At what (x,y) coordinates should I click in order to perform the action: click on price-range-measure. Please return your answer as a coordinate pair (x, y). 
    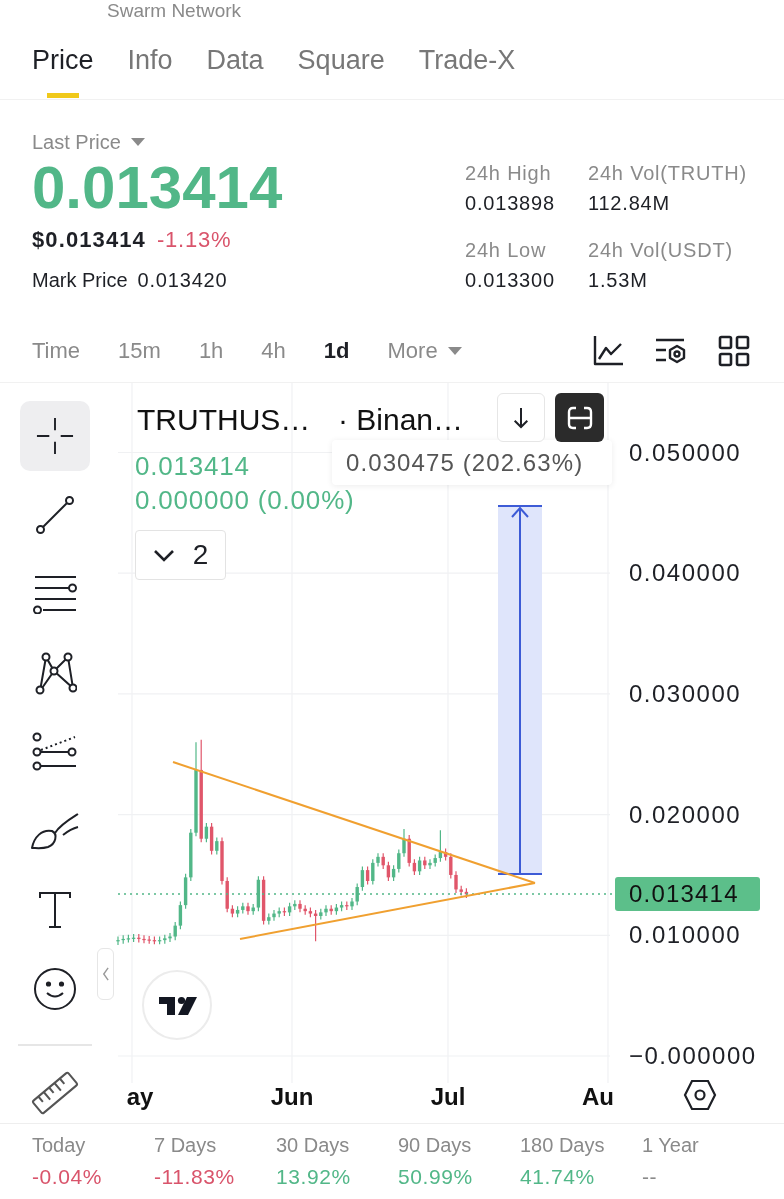
    Looking at the image, I should click on (520, 690).